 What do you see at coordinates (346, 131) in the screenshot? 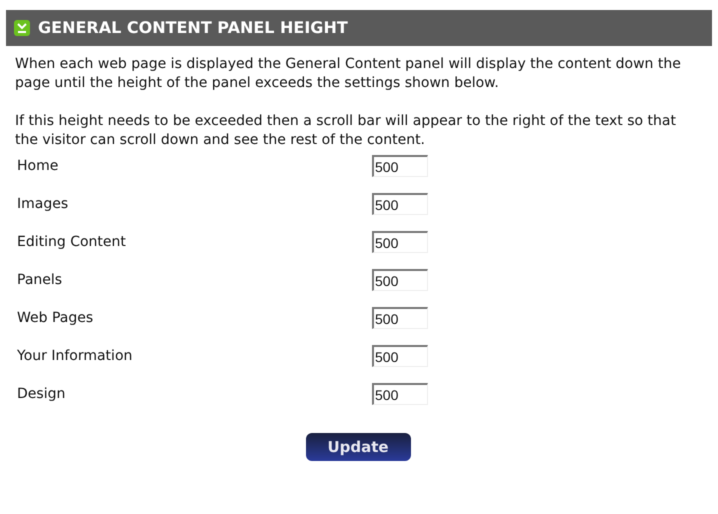
I see `description-text: If this height needs to be exceeded then a scroll bar will appear to the right of the text so that the visitor can scroll down and see the rest of the content.` at bounding box center [346, 131].